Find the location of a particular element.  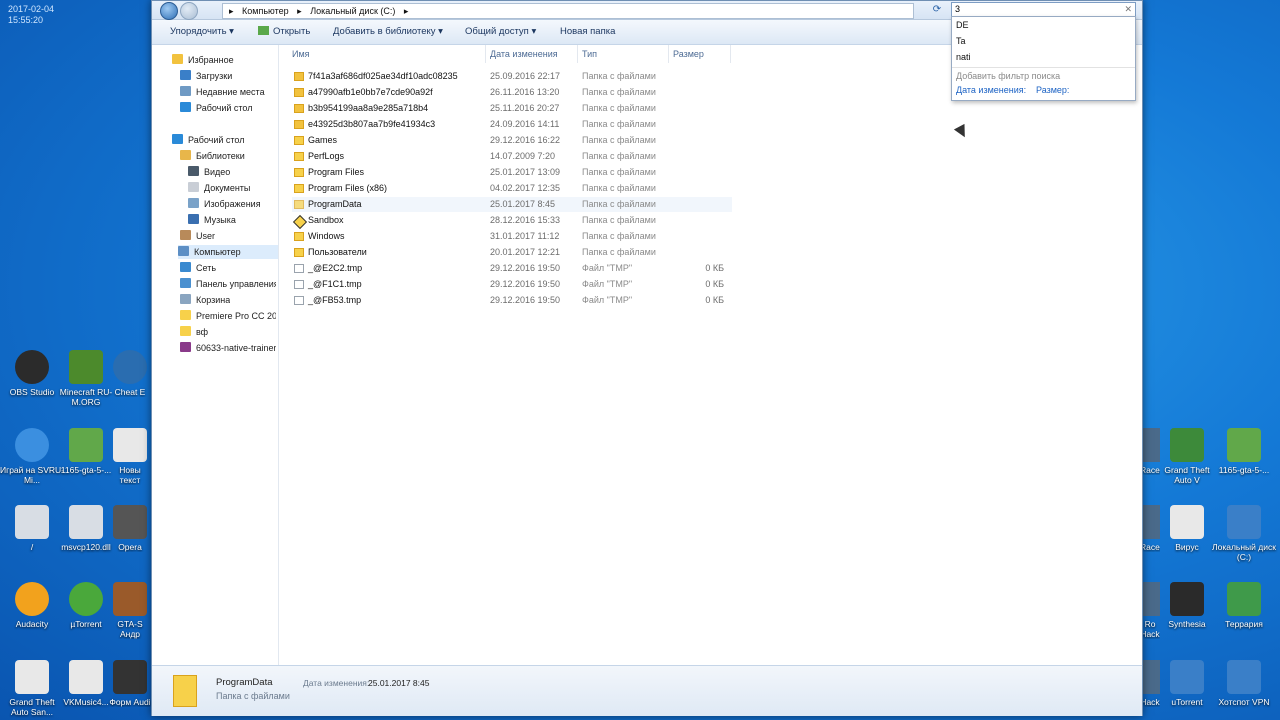

audio-icon is located at coordinates (130, 677).